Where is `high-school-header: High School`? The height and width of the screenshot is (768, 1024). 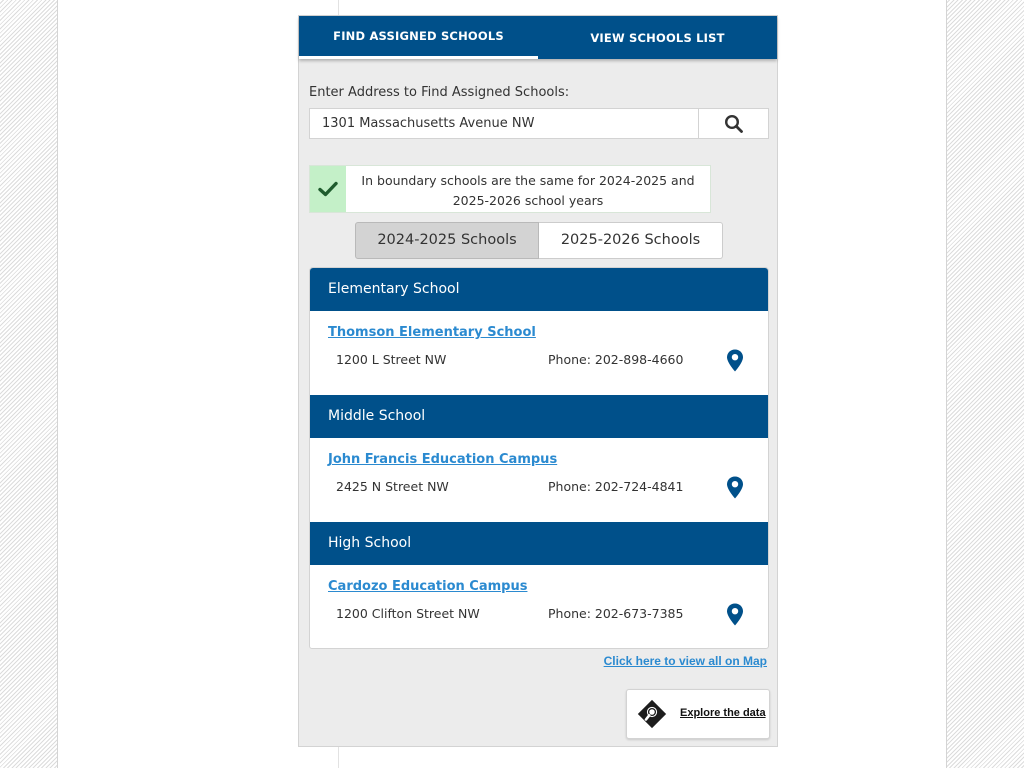 high-school-header: High School is located at coordinates (539, 543).